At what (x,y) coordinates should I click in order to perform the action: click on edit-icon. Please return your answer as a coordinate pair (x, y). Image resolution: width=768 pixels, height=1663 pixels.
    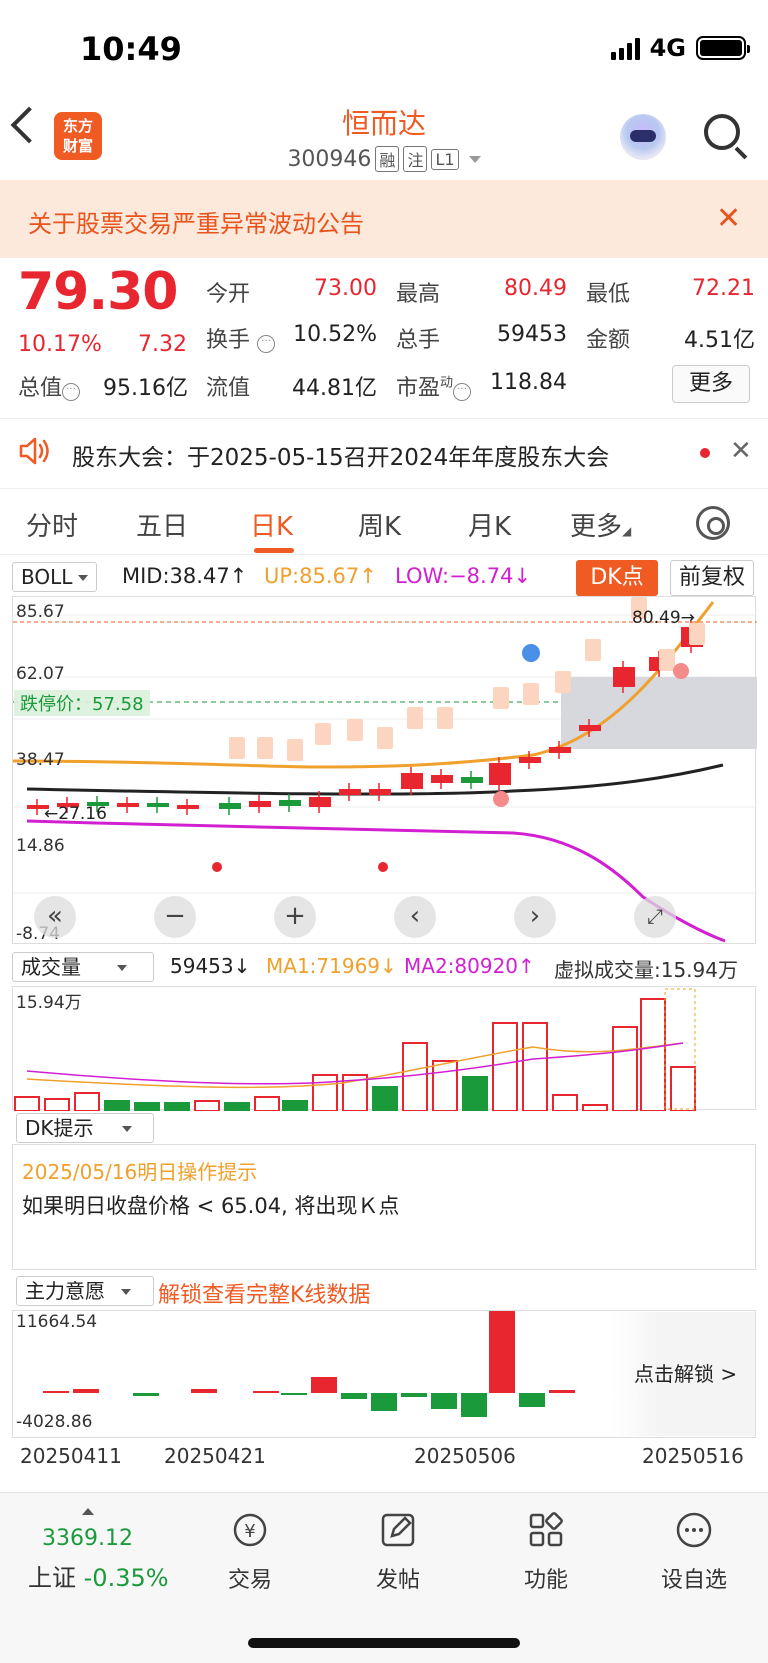
    Looking at the image, I should click on (398, 1530).